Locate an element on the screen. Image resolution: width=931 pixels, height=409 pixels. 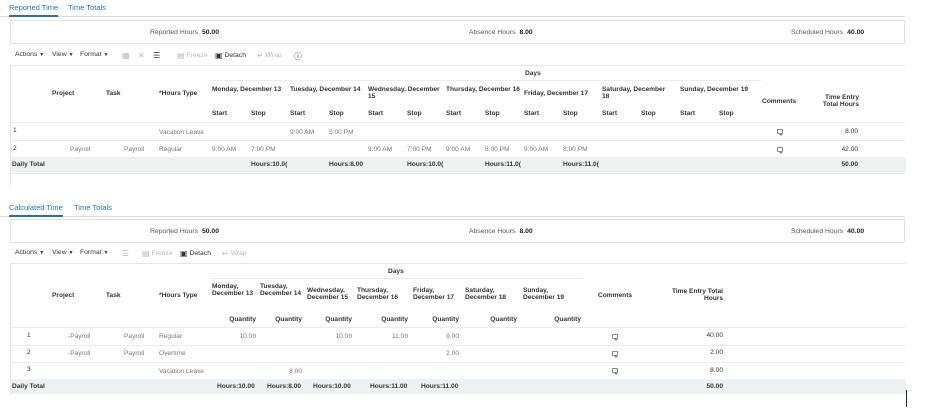
quantity-cell: 2.00 is located at coordinates (439, 353).